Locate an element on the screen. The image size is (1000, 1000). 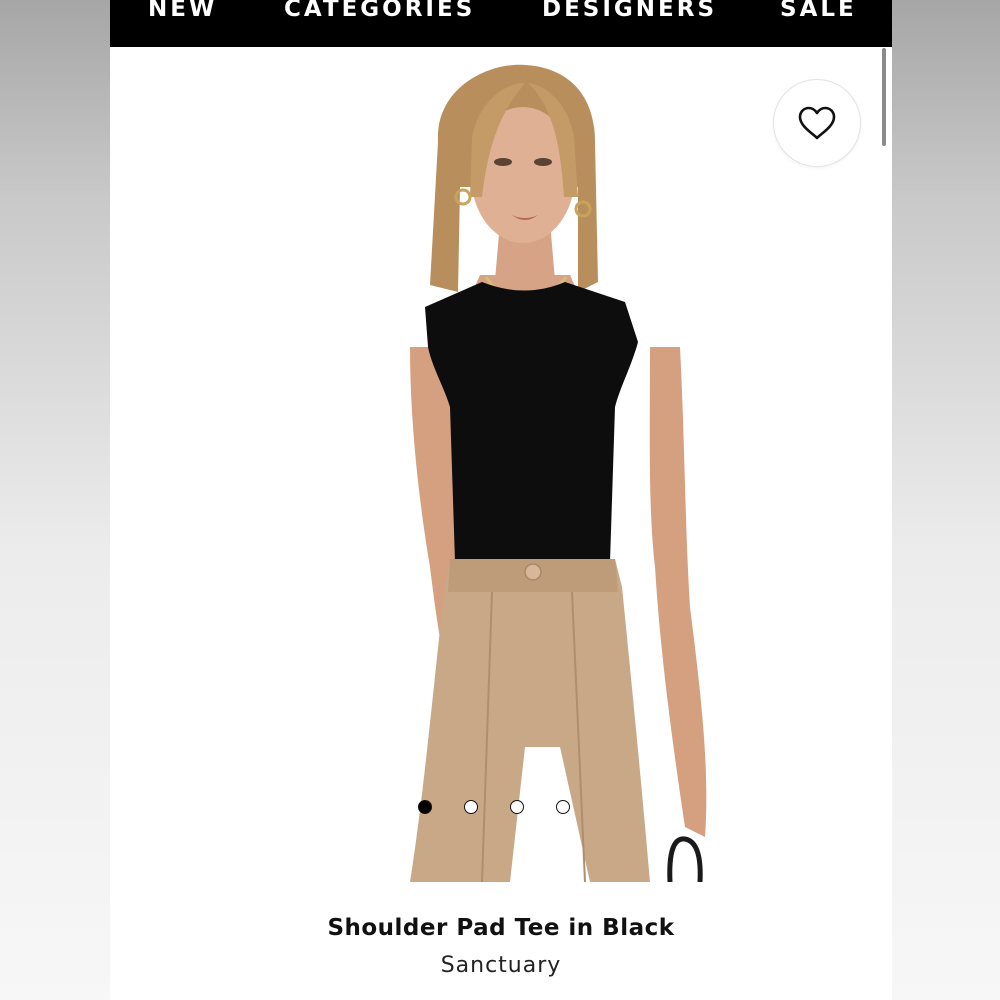
carousel-indicators is located at coordinates (494, 807).